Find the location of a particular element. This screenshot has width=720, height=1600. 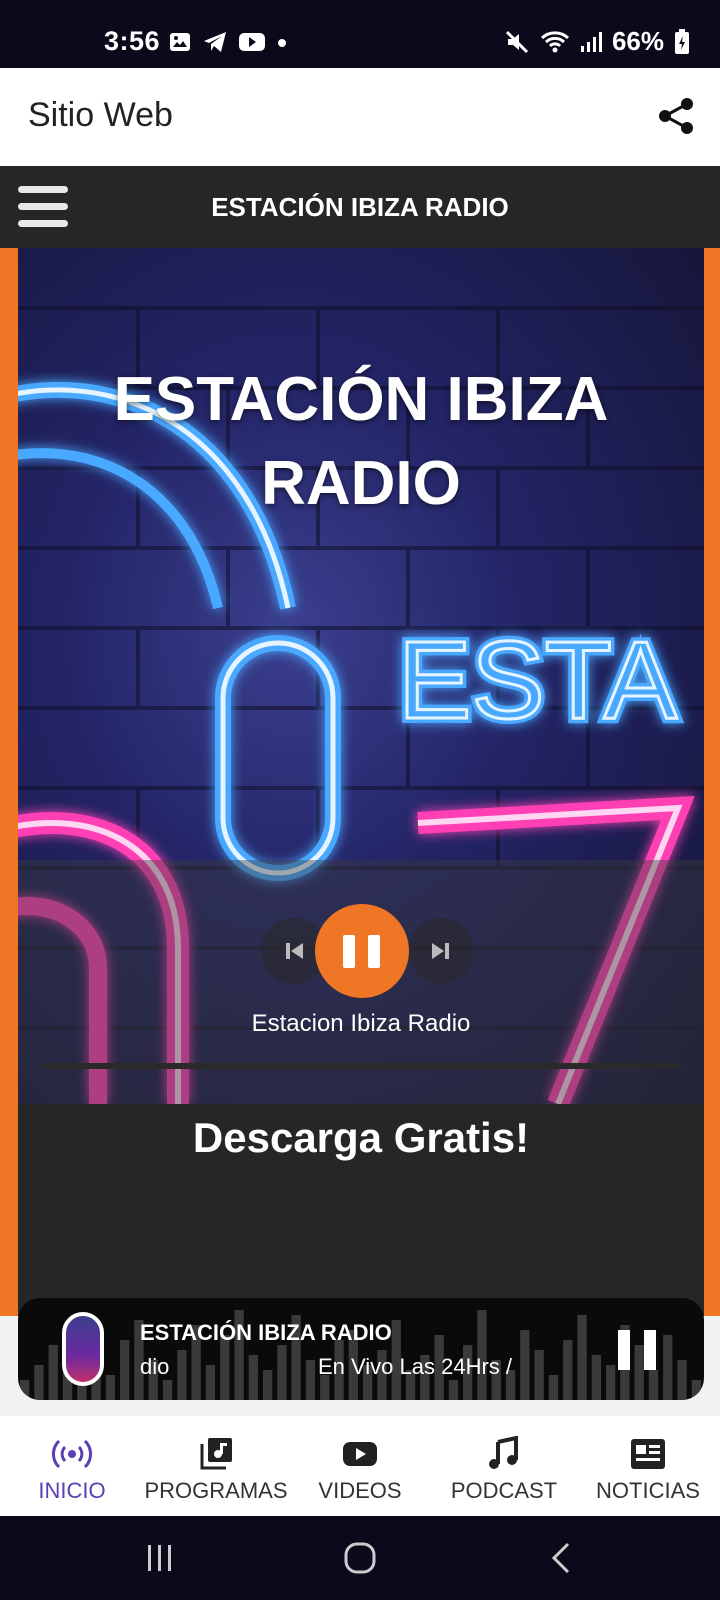

system-navigation-bar is located at coordinates (360, 1558).